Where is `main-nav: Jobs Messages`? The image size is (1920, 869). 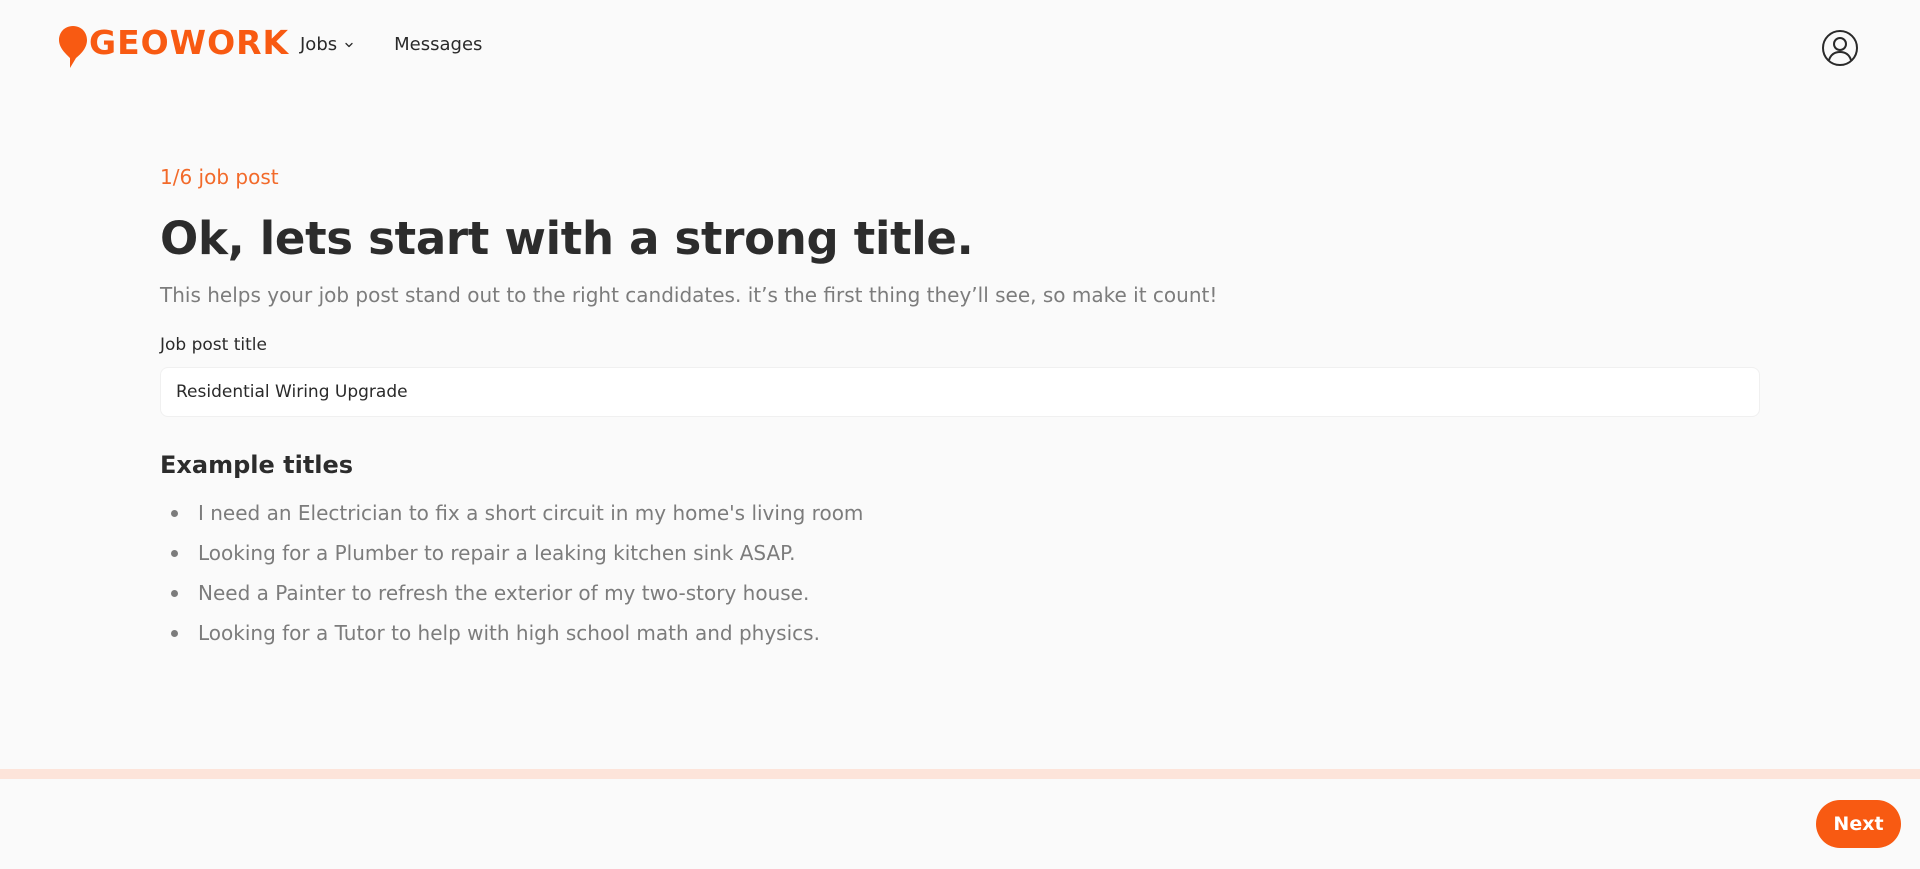 main-nav: Jobs Messages is located at coordinates (391, 44).